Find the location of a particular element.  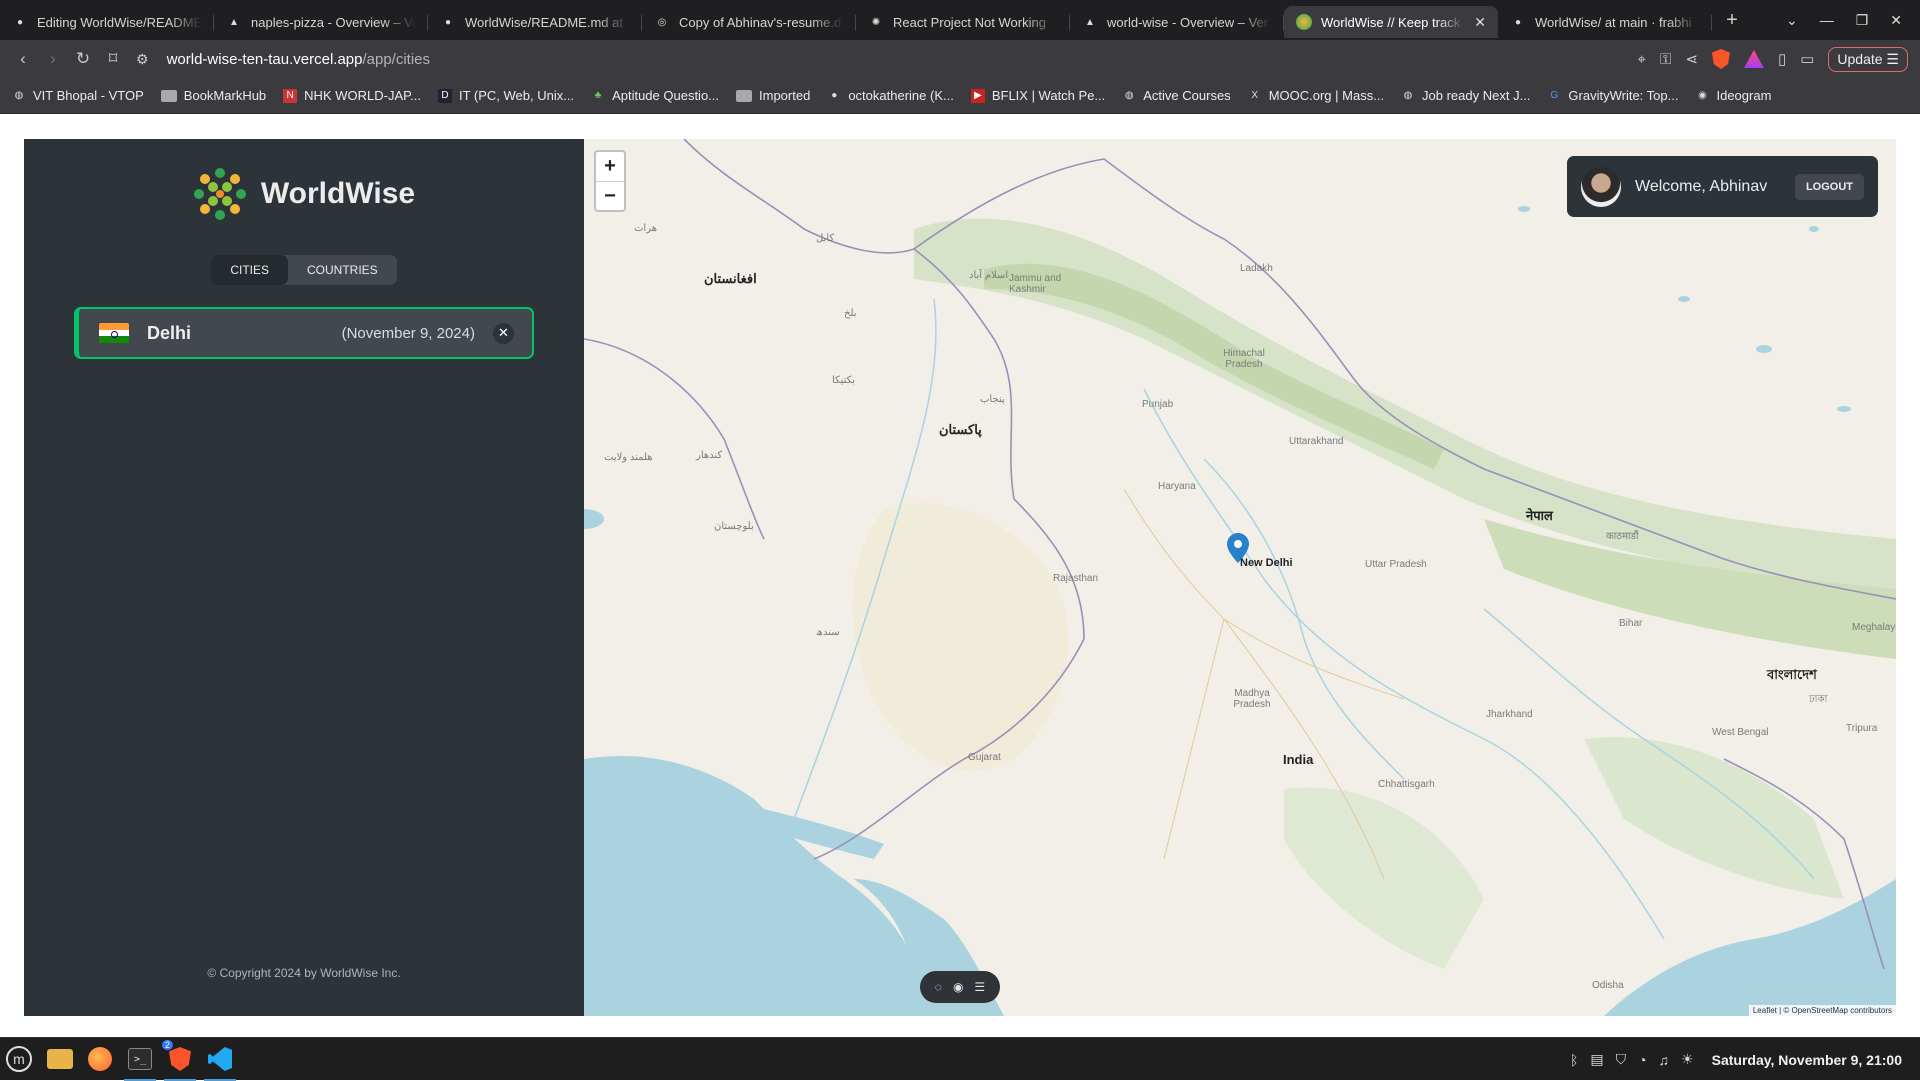

map-label: سندھ is located at coordinates (828, 632).